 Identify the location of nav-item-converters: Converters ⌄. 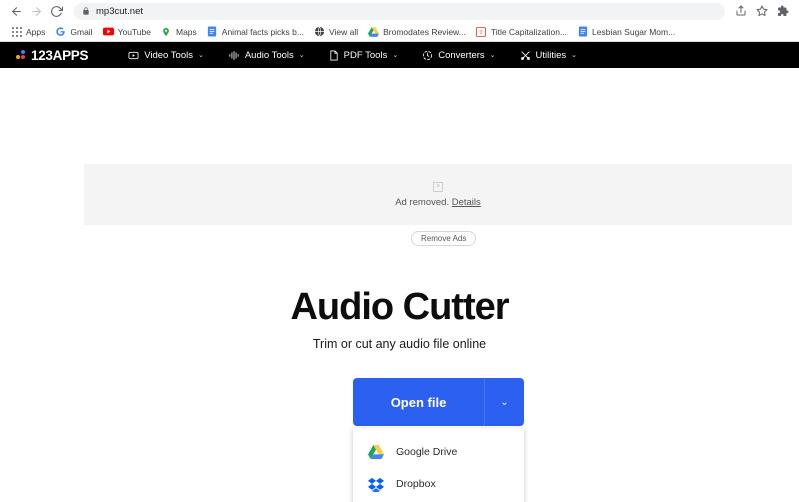
(458, 55).